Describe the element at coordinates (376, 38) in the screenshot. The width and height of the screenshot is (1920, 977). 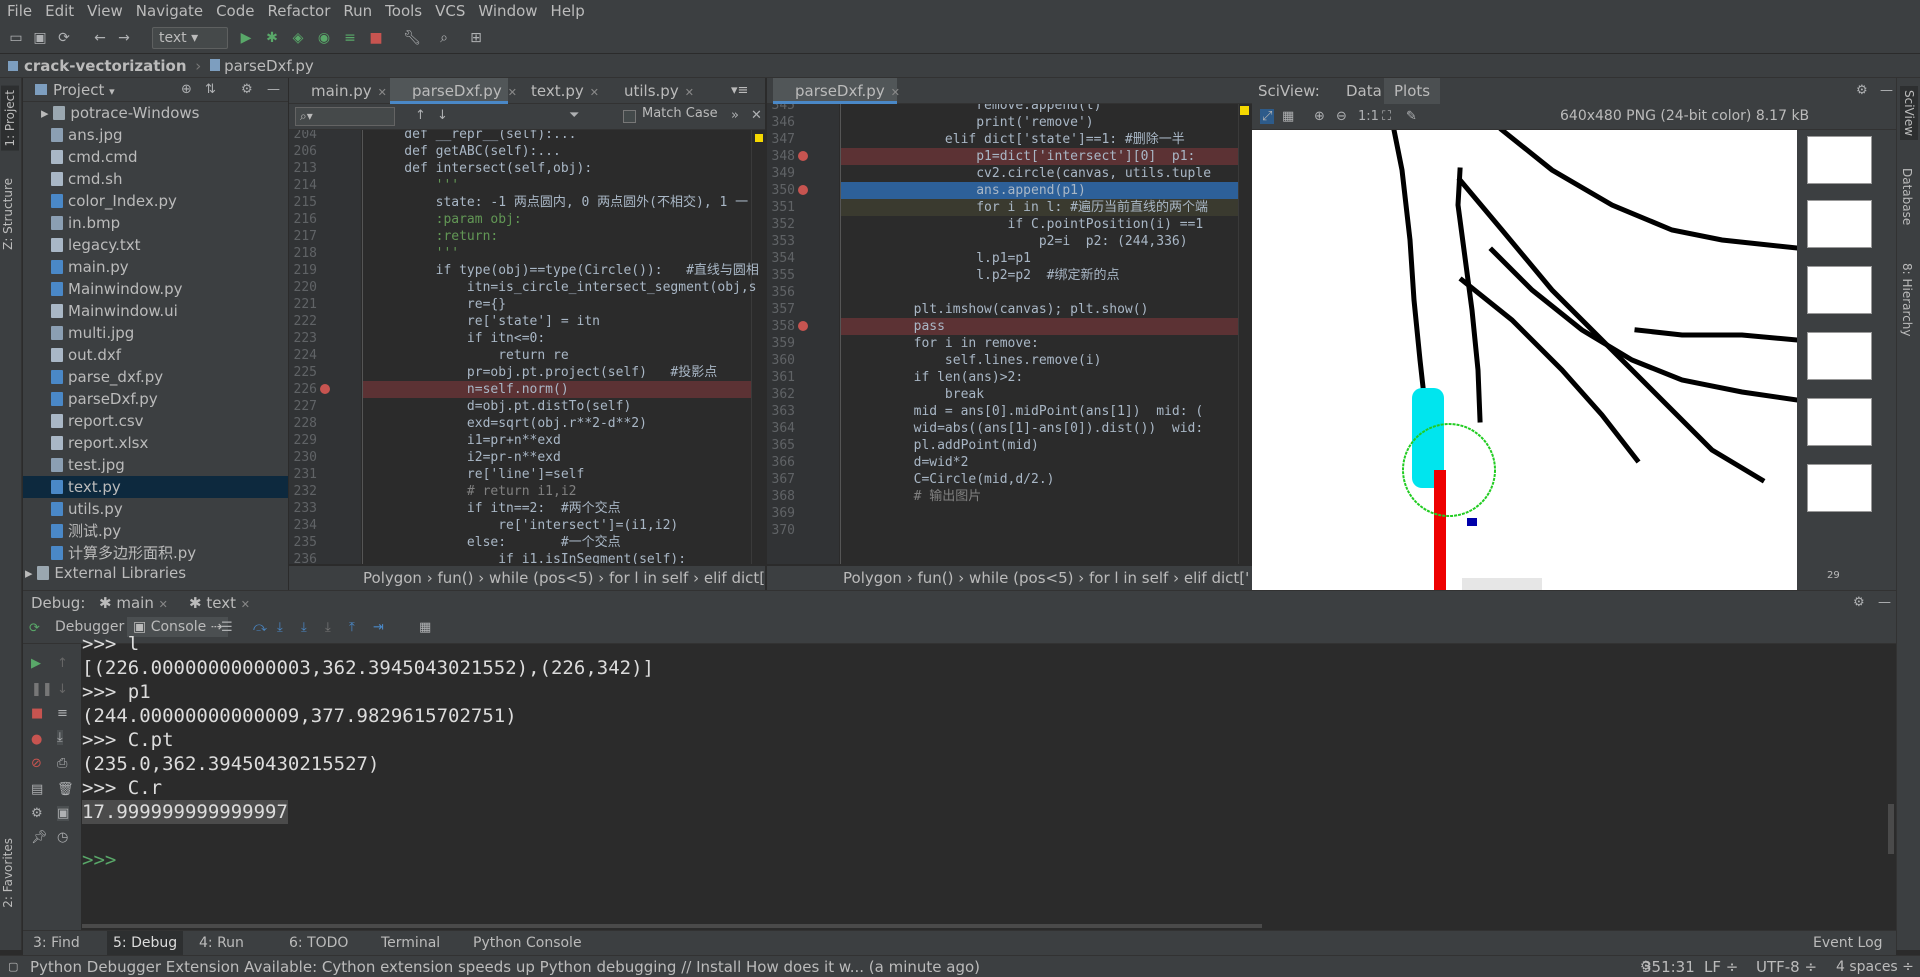
I see `stop-icon: ■` at that location.